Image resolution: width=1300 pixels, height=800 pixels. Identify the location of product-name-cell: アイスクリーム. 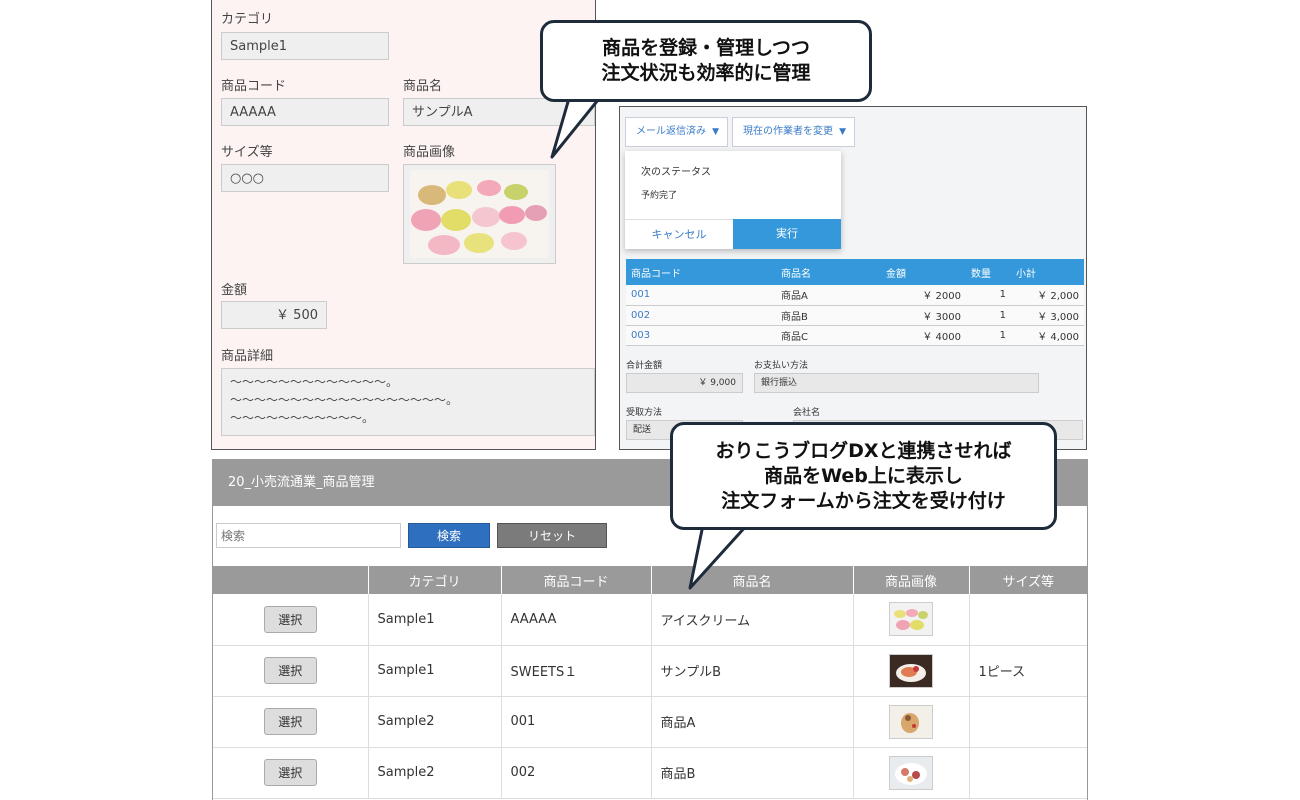
(752, 620).